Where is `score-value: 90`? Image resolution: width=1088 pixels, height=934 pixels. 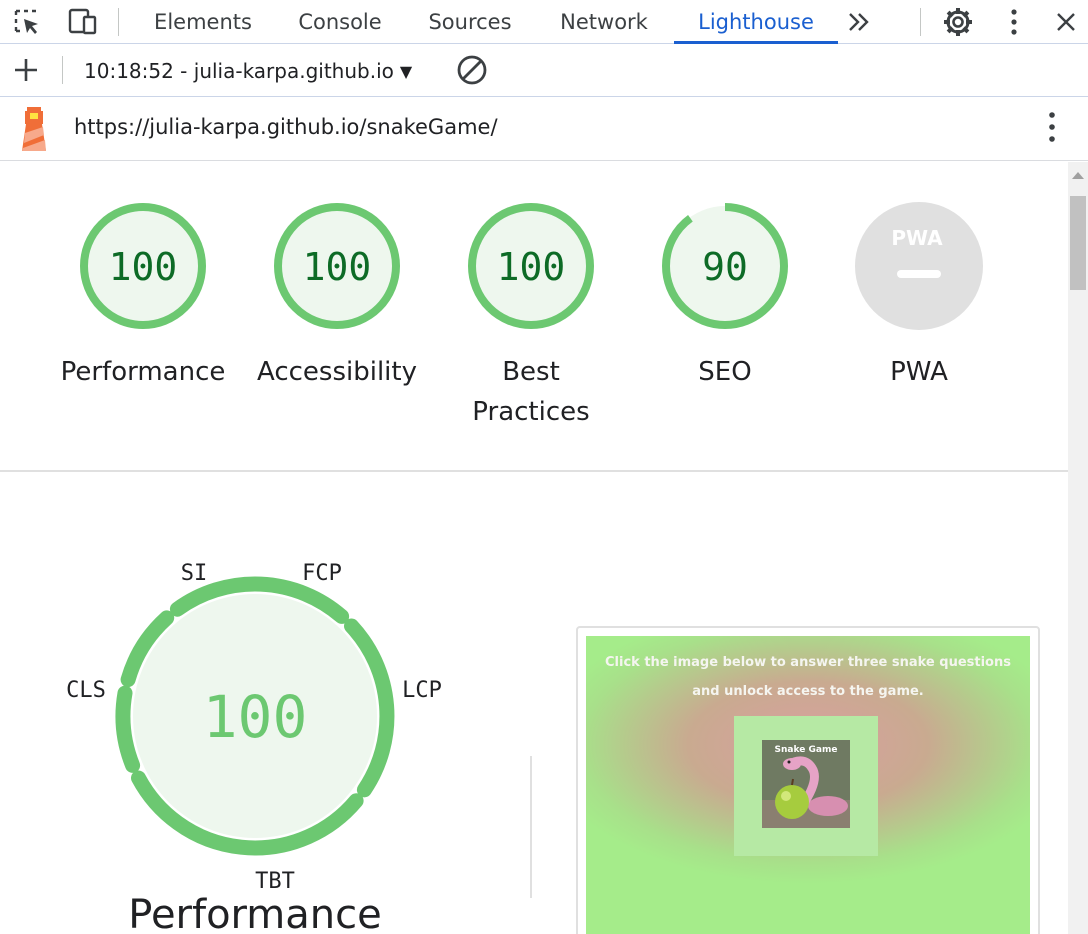
score-value: 90 is located at coordinates (725, 267).